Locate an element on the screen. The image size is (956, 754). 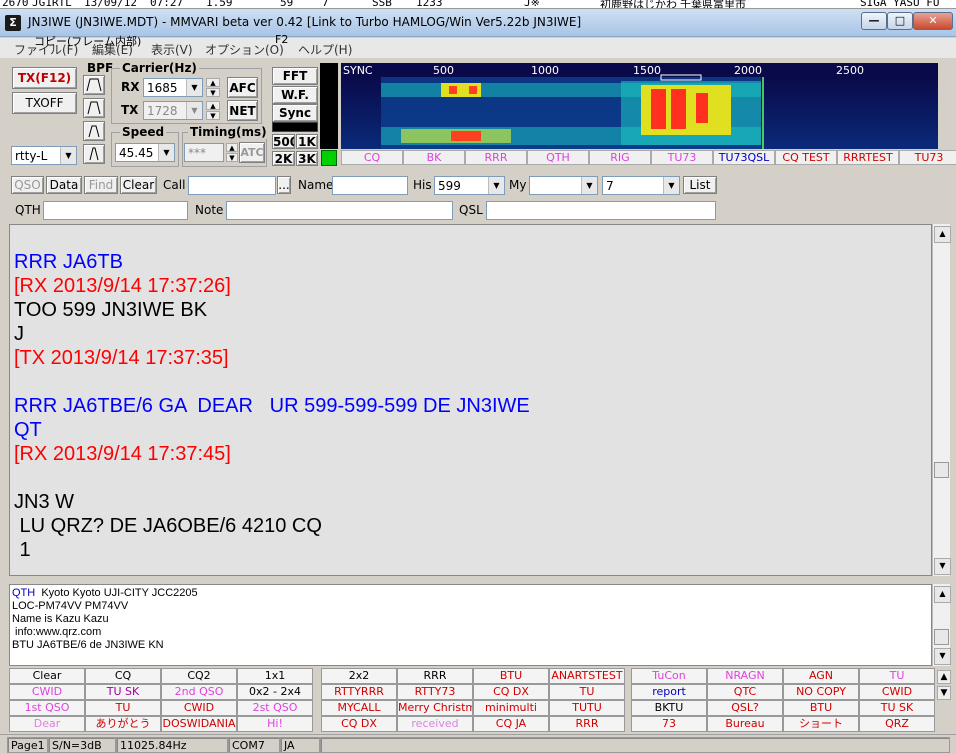
macro-button: TuCon is located at coordinates (669, 676).